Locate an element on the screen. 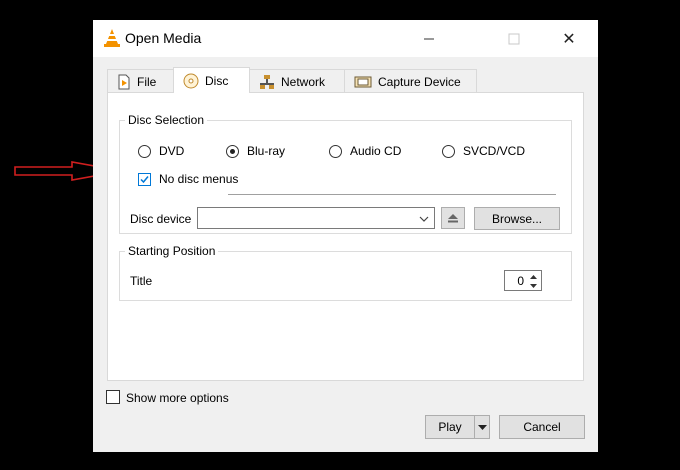 This screenshot has height=470, width=680. play-dropdown-button is located at coordinates (482, 427).